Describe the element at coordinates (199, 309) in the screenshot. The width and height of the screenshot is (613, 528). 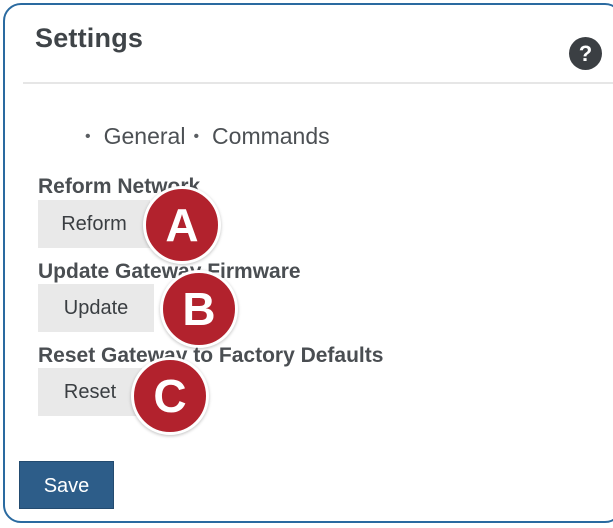
I see `callout-marker-b: B` at that location.